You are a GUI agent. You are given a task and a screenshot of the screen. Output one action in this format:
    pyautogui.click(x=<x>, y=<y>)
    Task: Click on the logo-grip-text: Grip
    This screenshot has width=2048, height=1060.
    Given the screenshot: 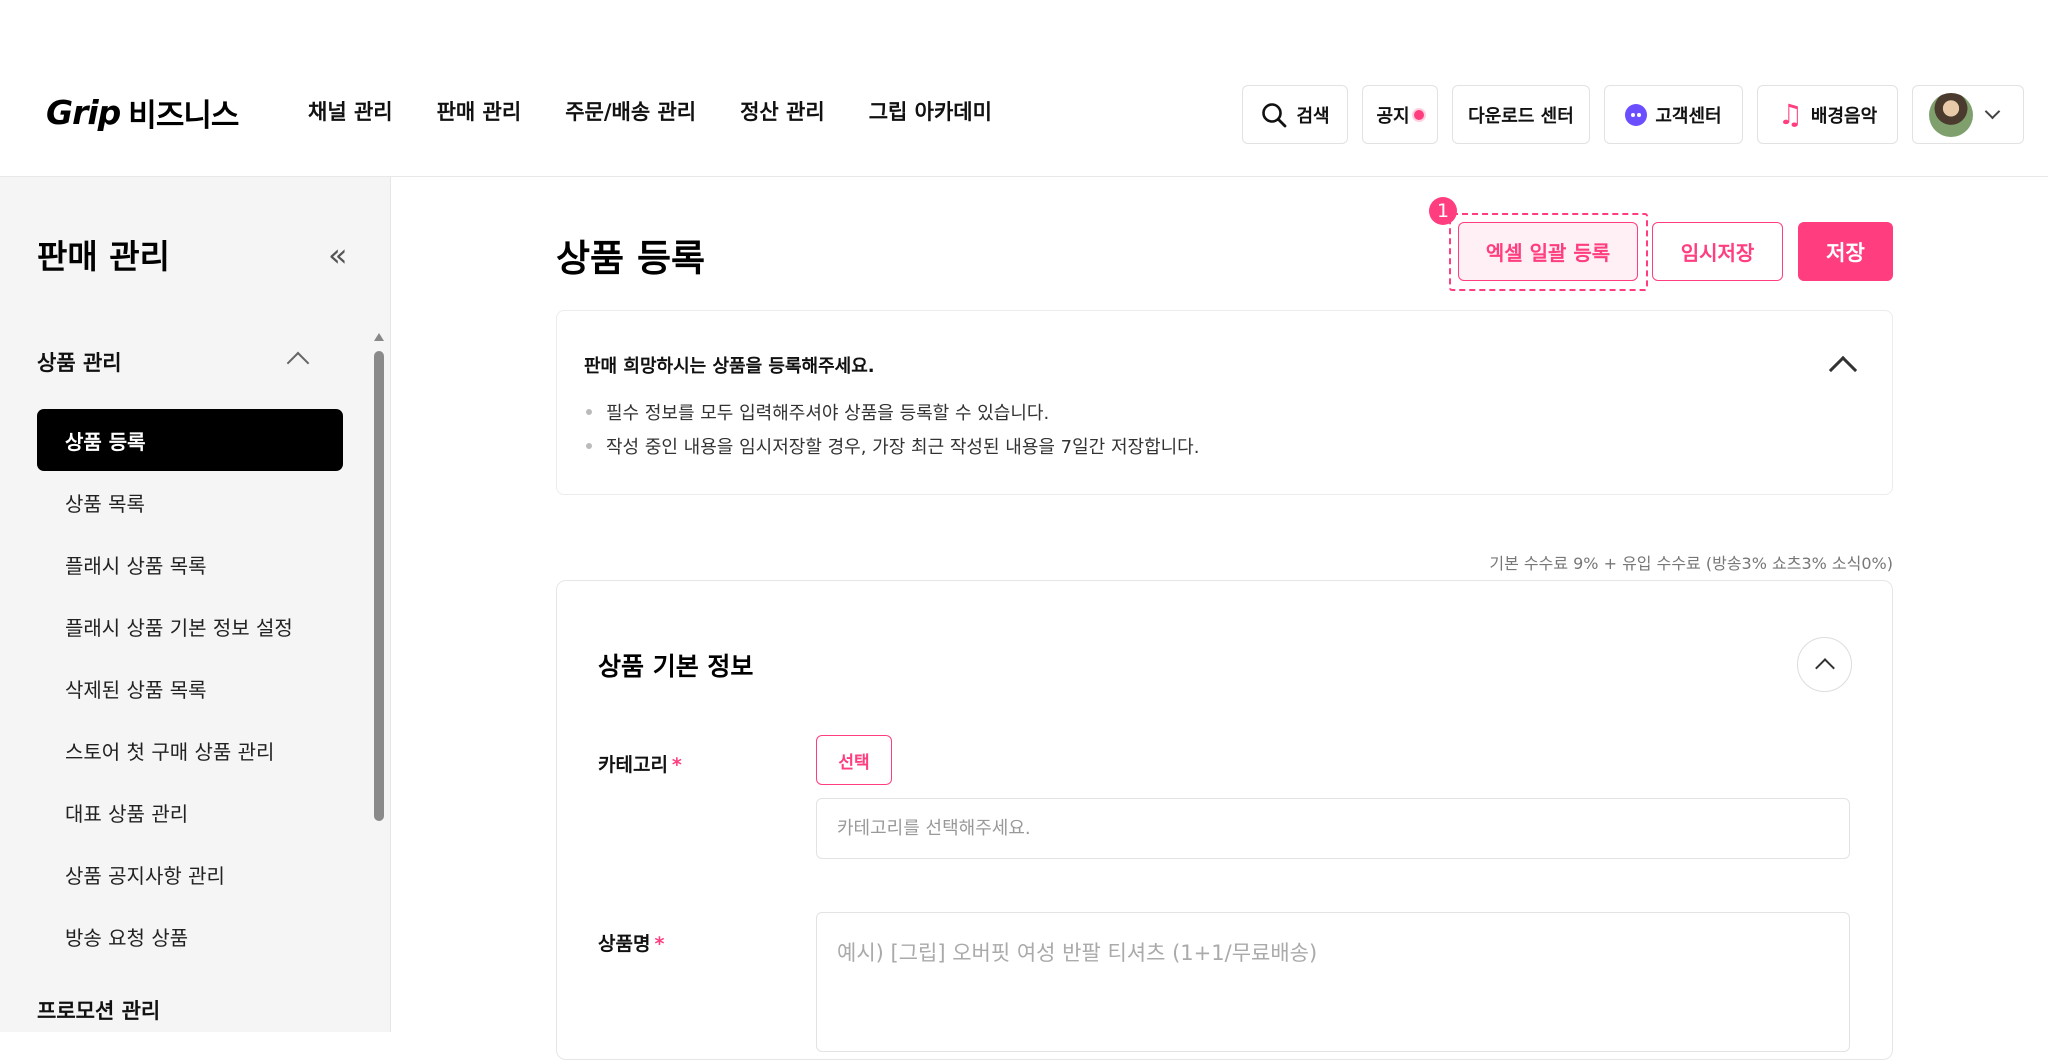 What is the action you would take?
    pyautogui.click(x=83, y=112)
    